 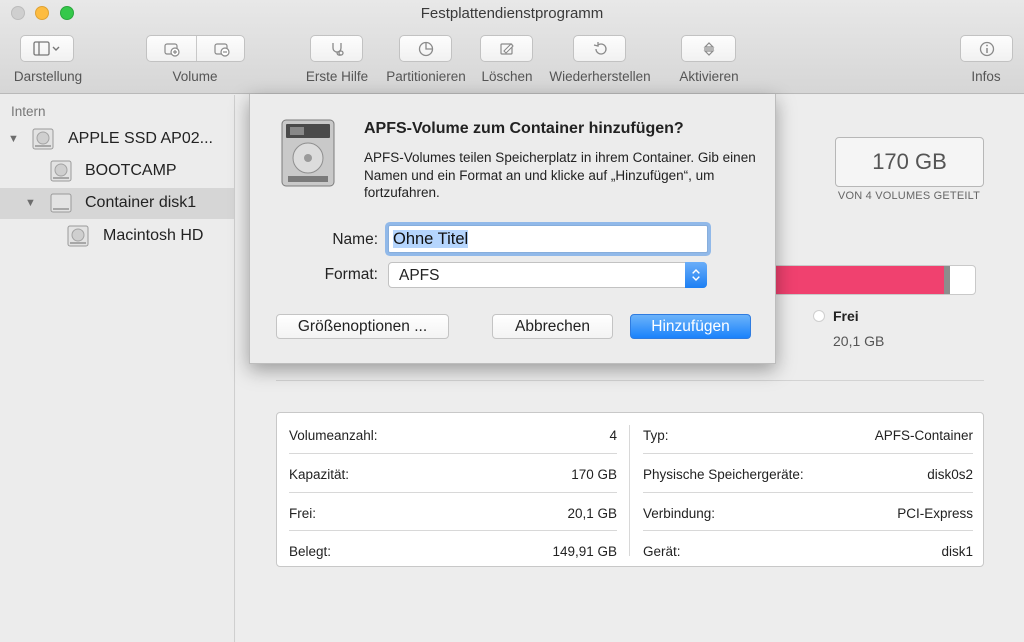 I want to click on info-row: Belegt: 149,91 GB, so click(x=453, y=550).